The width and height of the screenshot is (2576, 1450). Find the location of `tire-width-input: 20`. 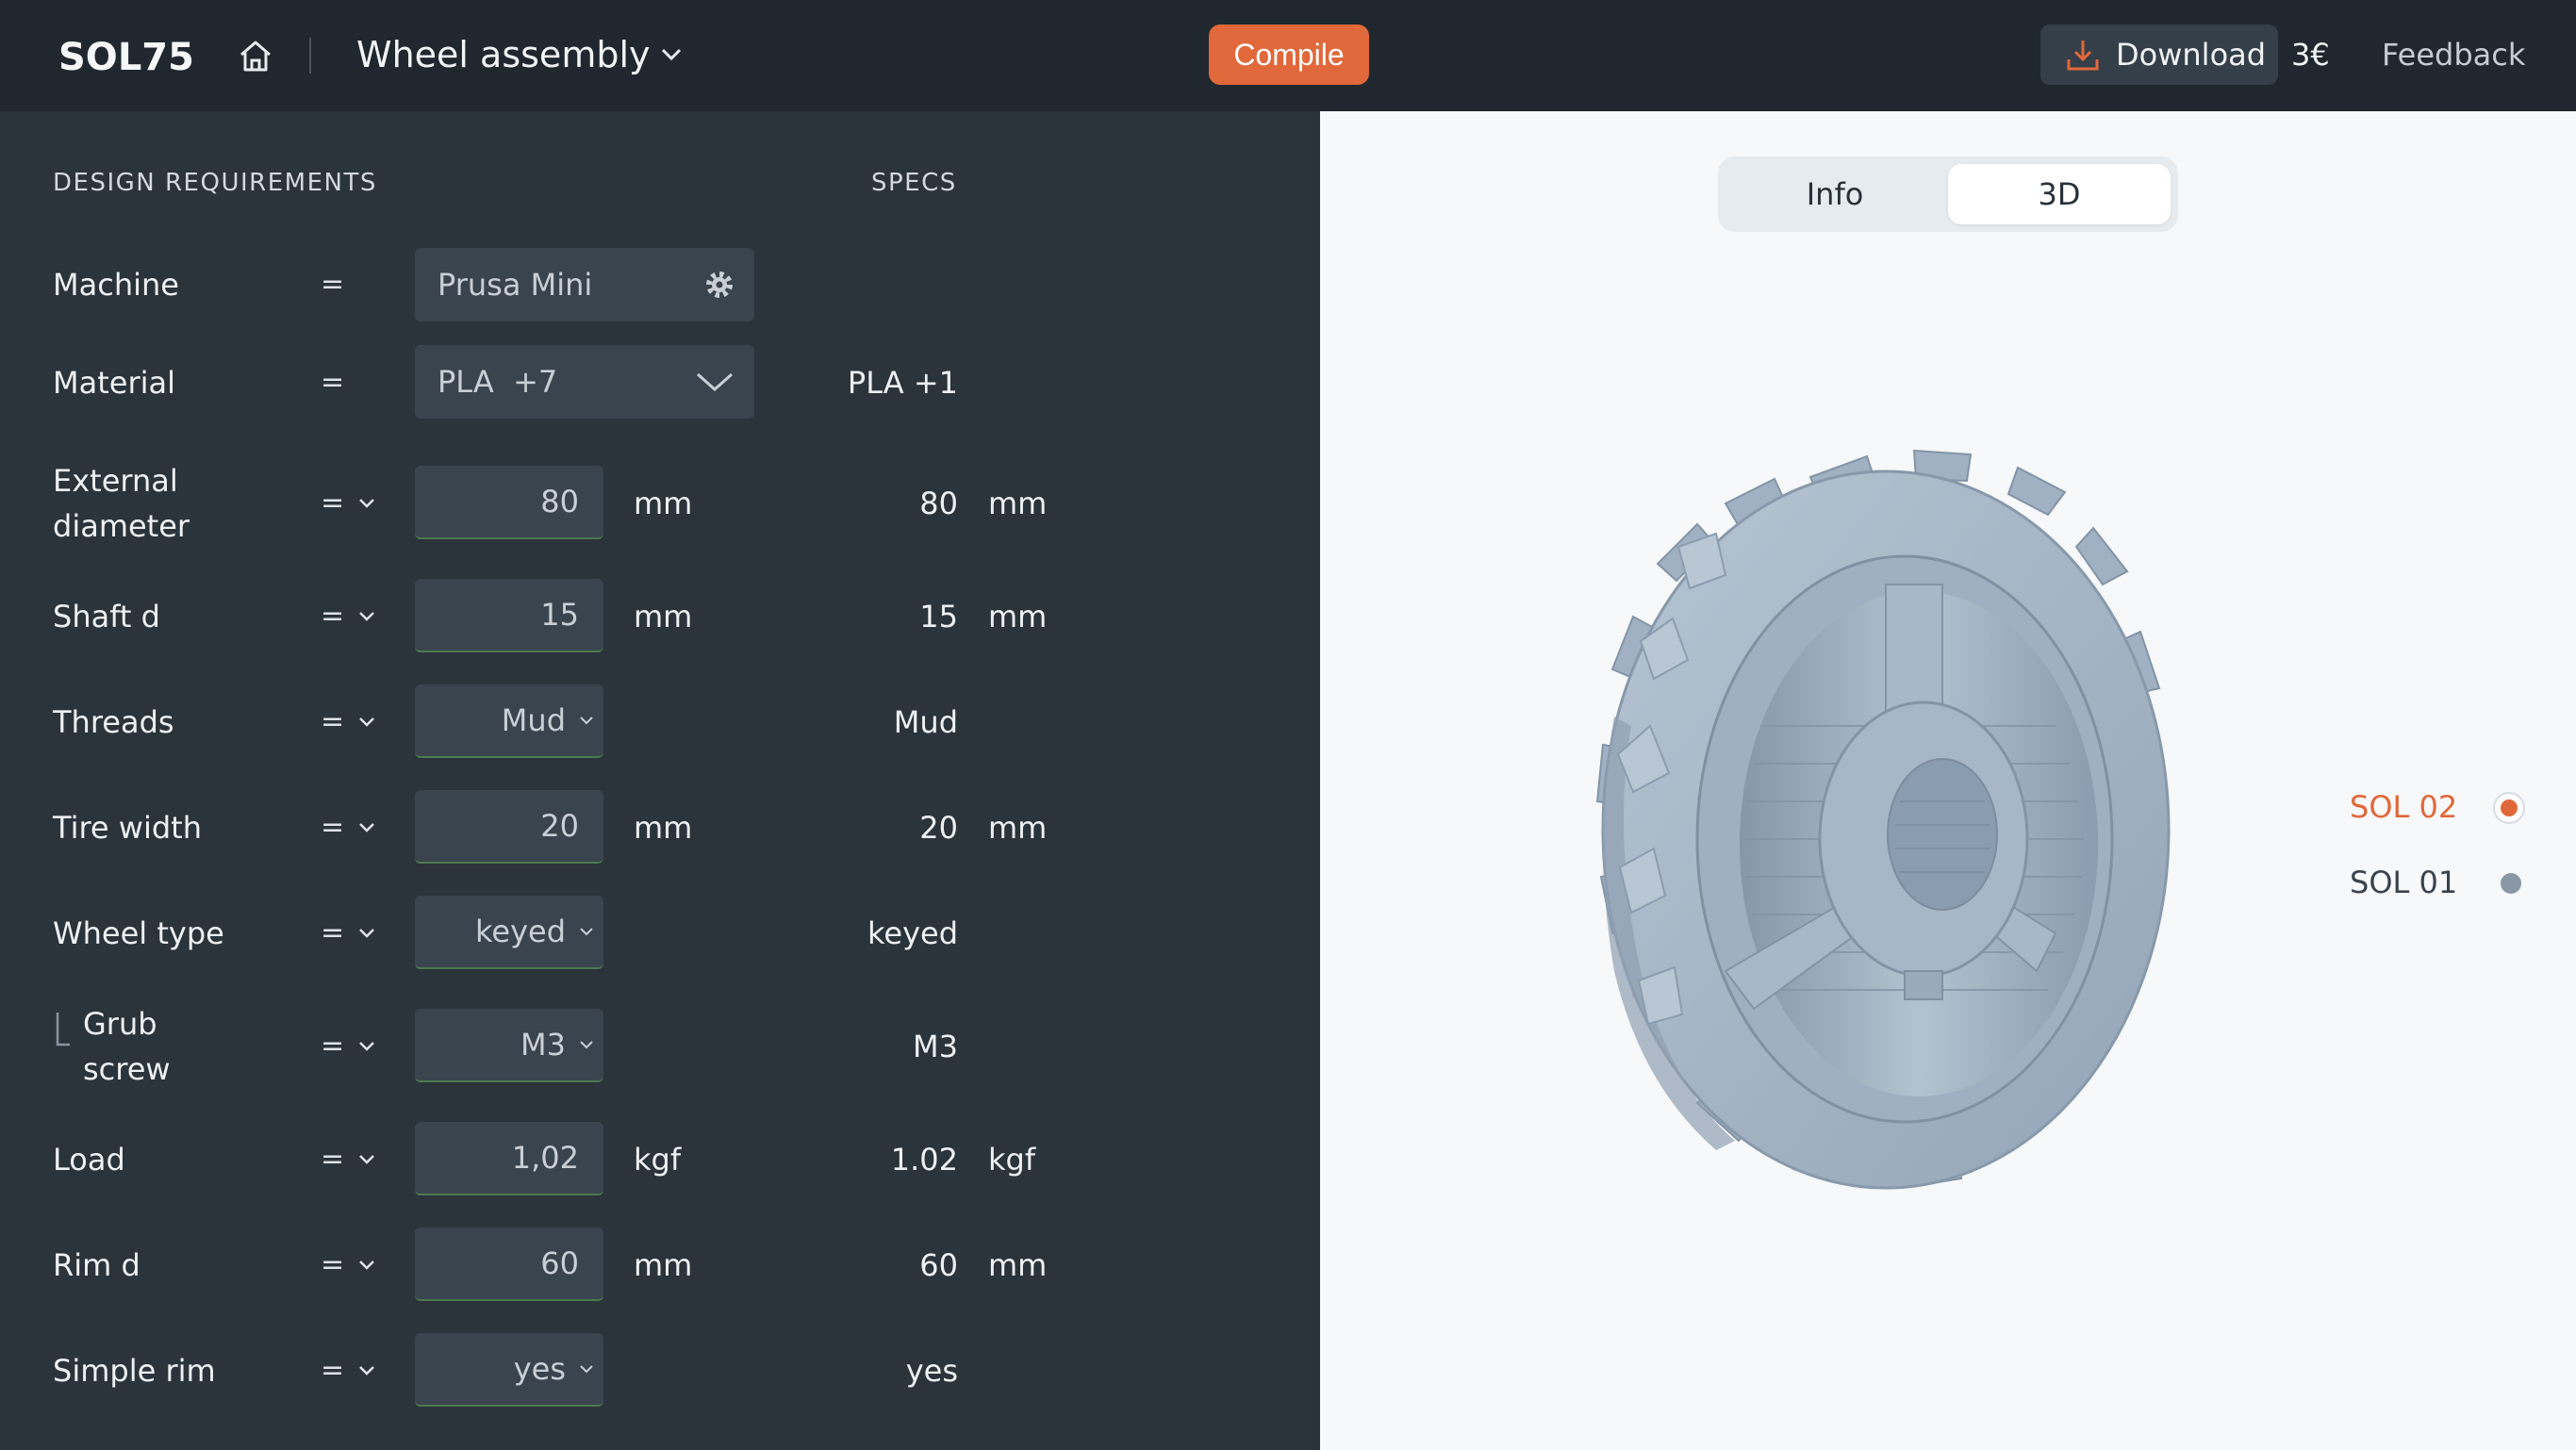

tire-width-input: 20 is located at coordinates (509, 827).